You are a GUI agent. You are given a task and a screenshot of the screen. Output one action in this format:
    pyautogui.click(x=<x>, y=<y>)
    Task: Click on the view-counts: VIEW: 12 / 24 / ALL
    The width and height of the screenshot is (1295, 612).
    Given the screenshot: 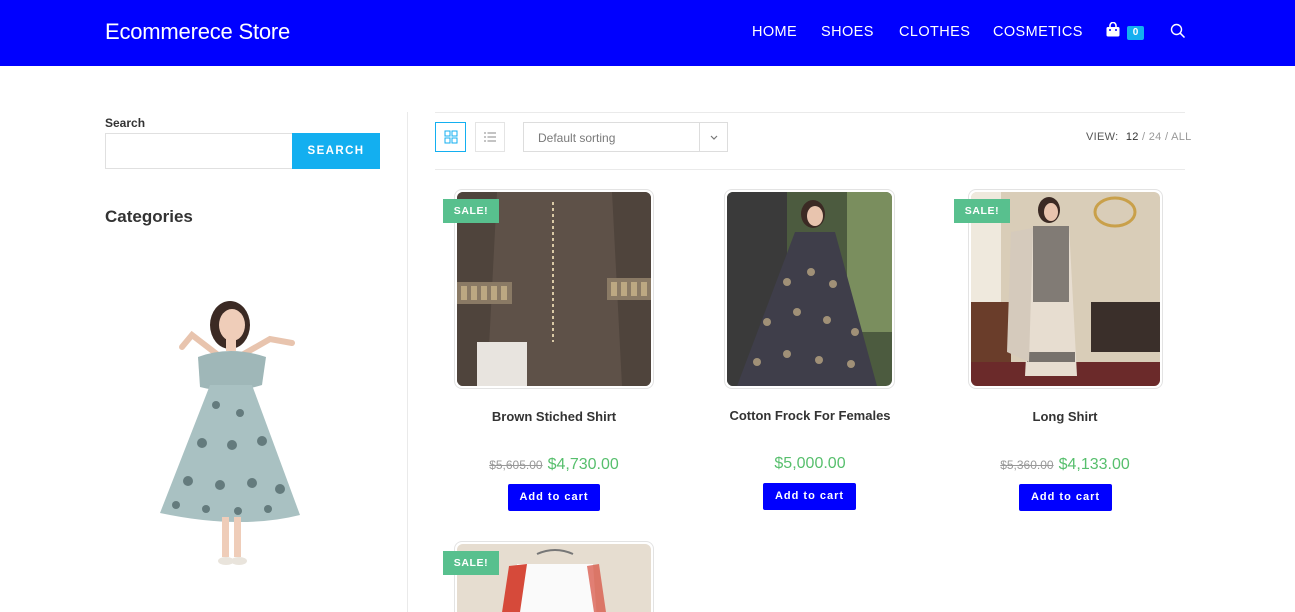 What is the action you would take?
    pyautogui.click(x=1139, y=137)
    